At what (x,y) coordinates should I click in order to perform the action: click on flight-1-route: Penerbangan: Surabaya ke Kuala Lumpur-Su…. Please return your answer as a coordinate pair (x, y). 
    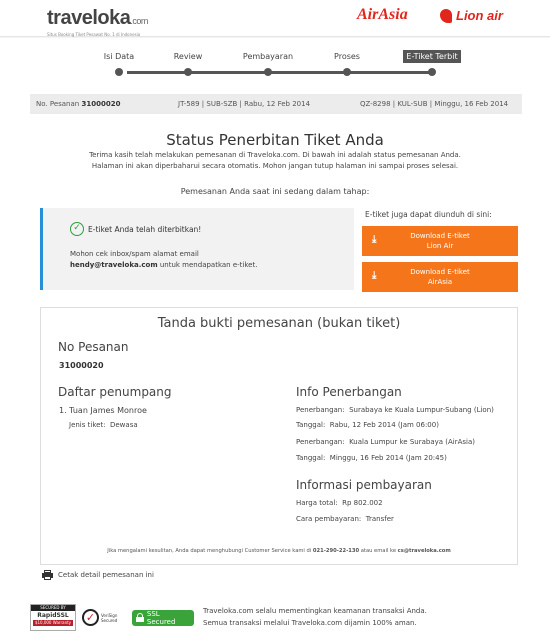
    Looking at the image, I should click on (395, 410).